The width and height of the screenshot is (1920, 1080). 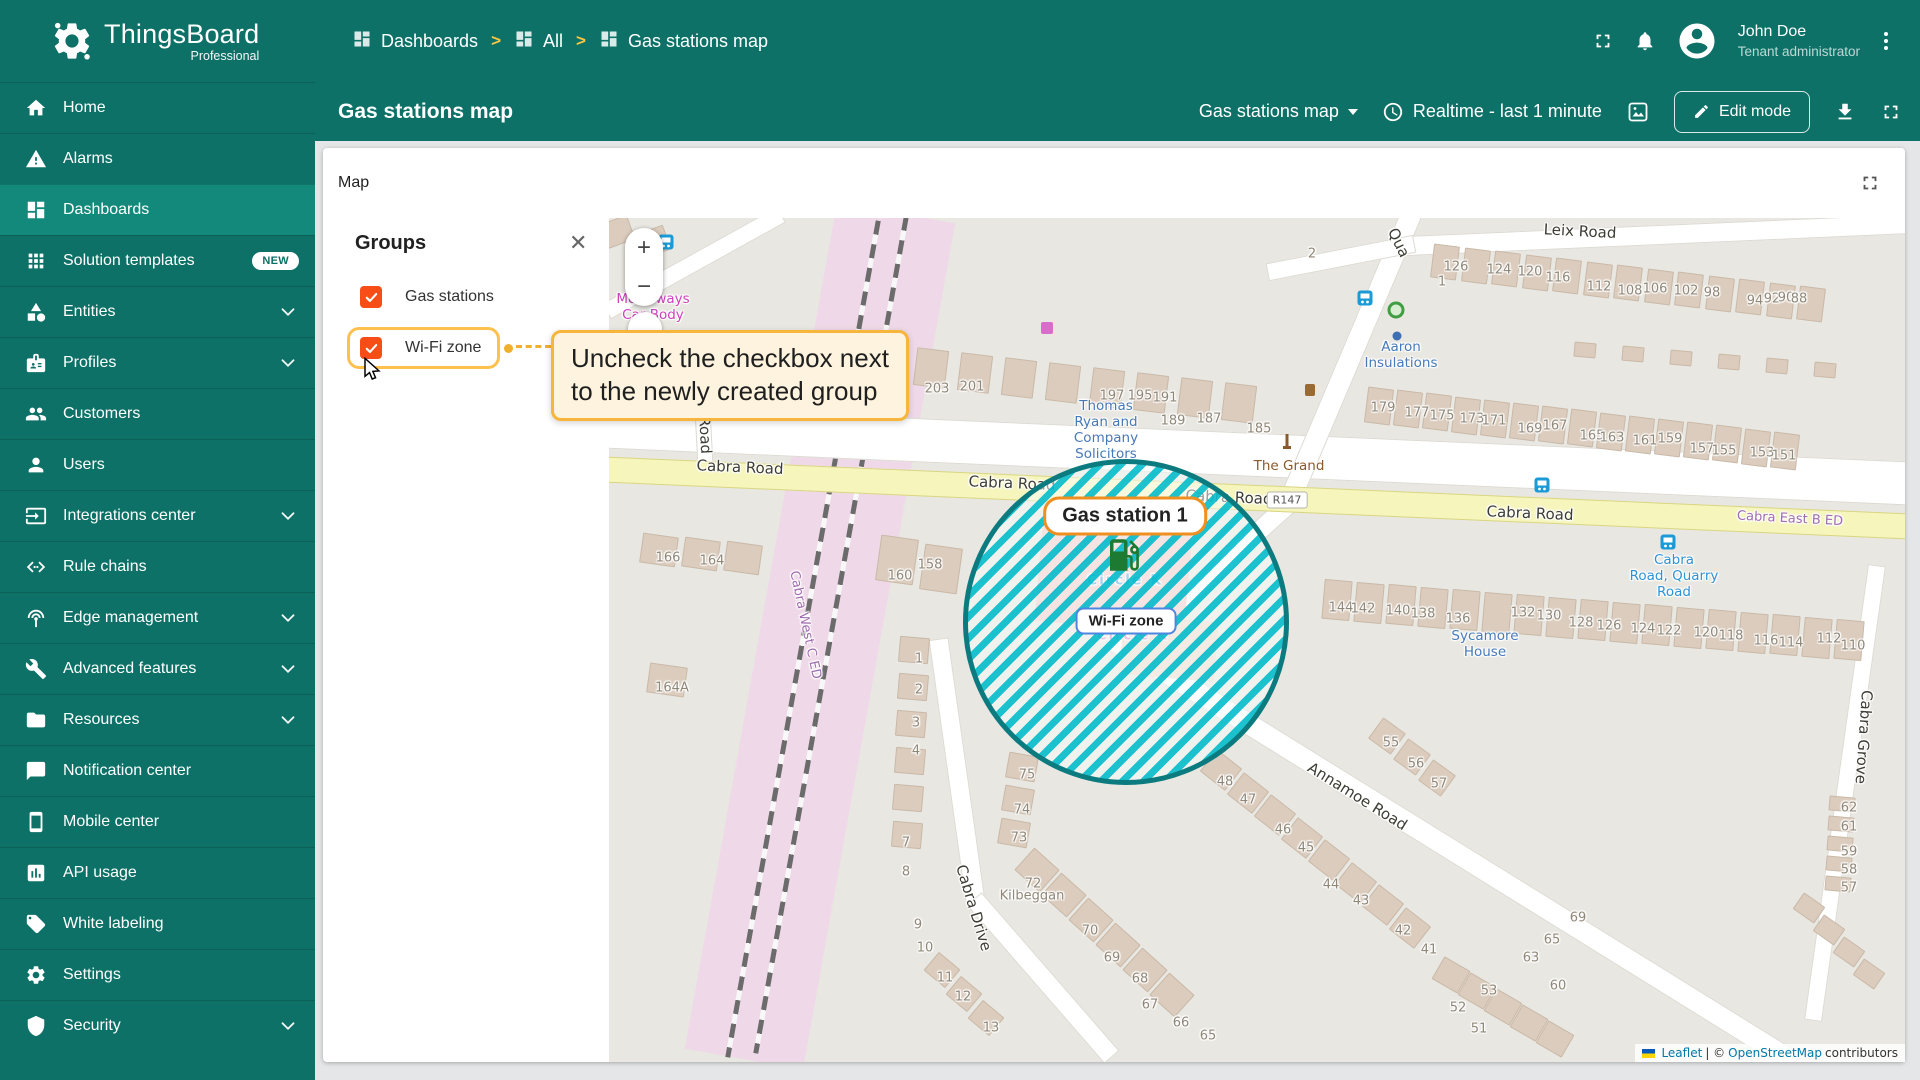 I want to click on zoom-out-button: −, so click(x=644, y=286).